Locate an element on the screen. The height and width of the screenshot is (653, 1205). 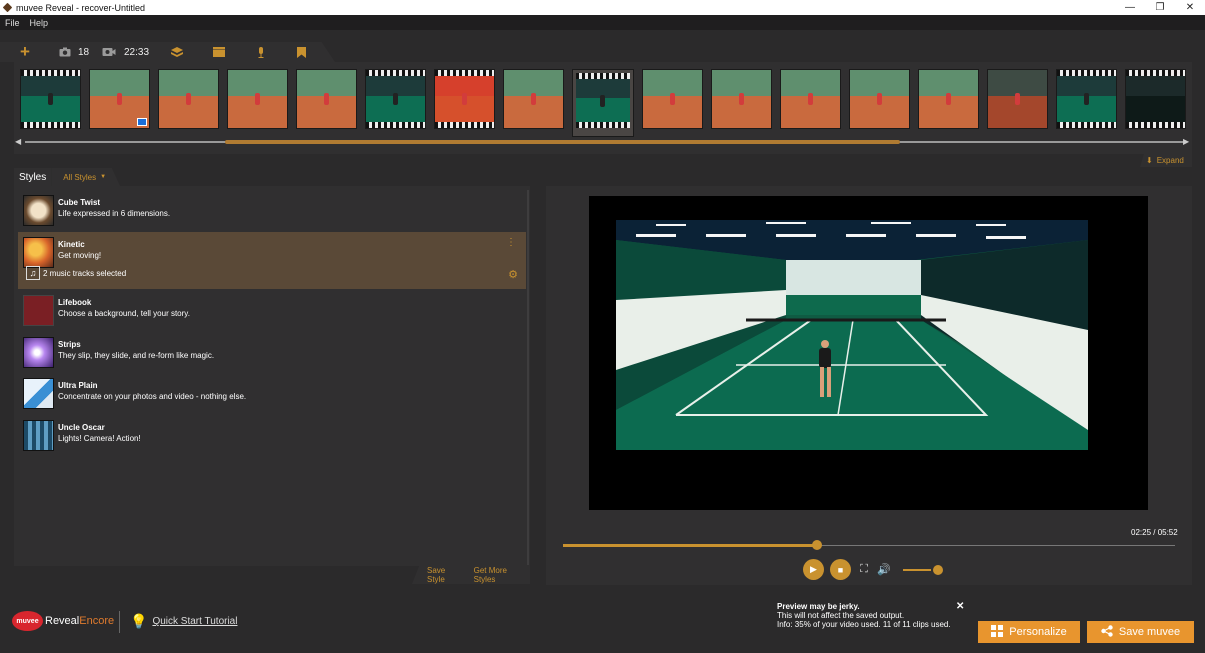
ultra-plain-thumbnail is located at coordinates (38, 393).